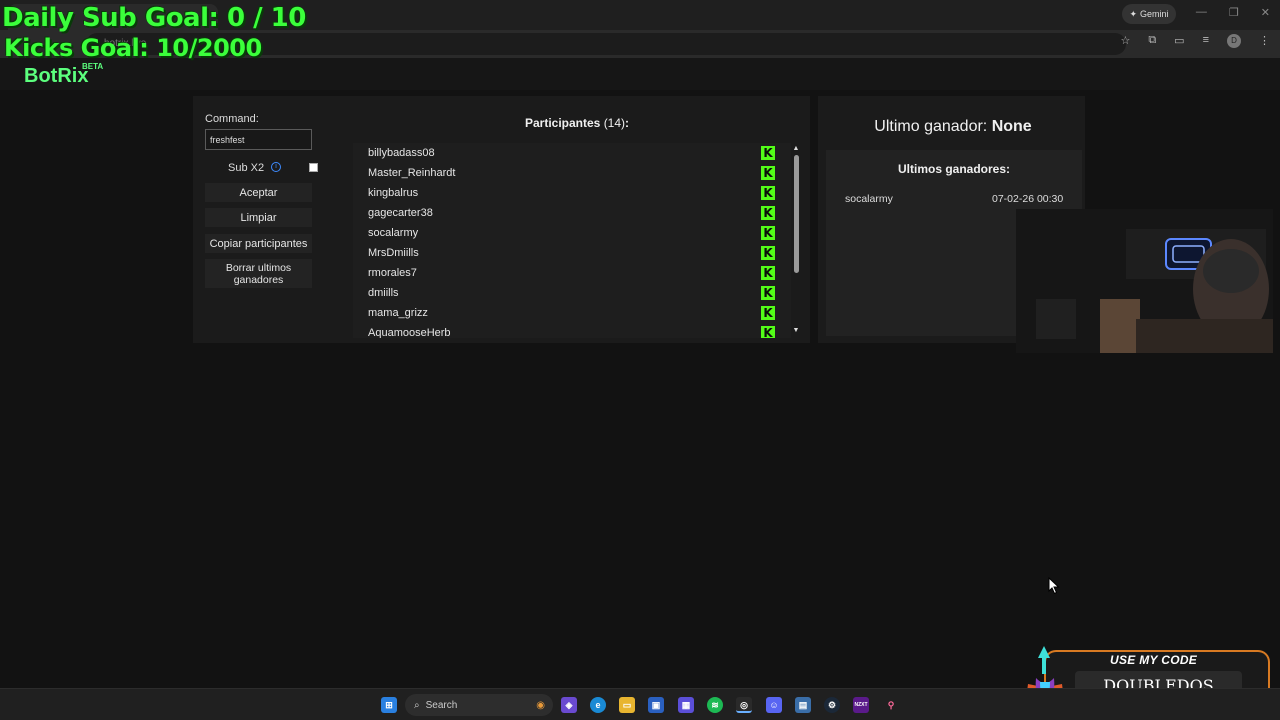 This screenshot has height=720, width=1280. I want to click on participant-name: AquamooseHerb, so click(409, 332).